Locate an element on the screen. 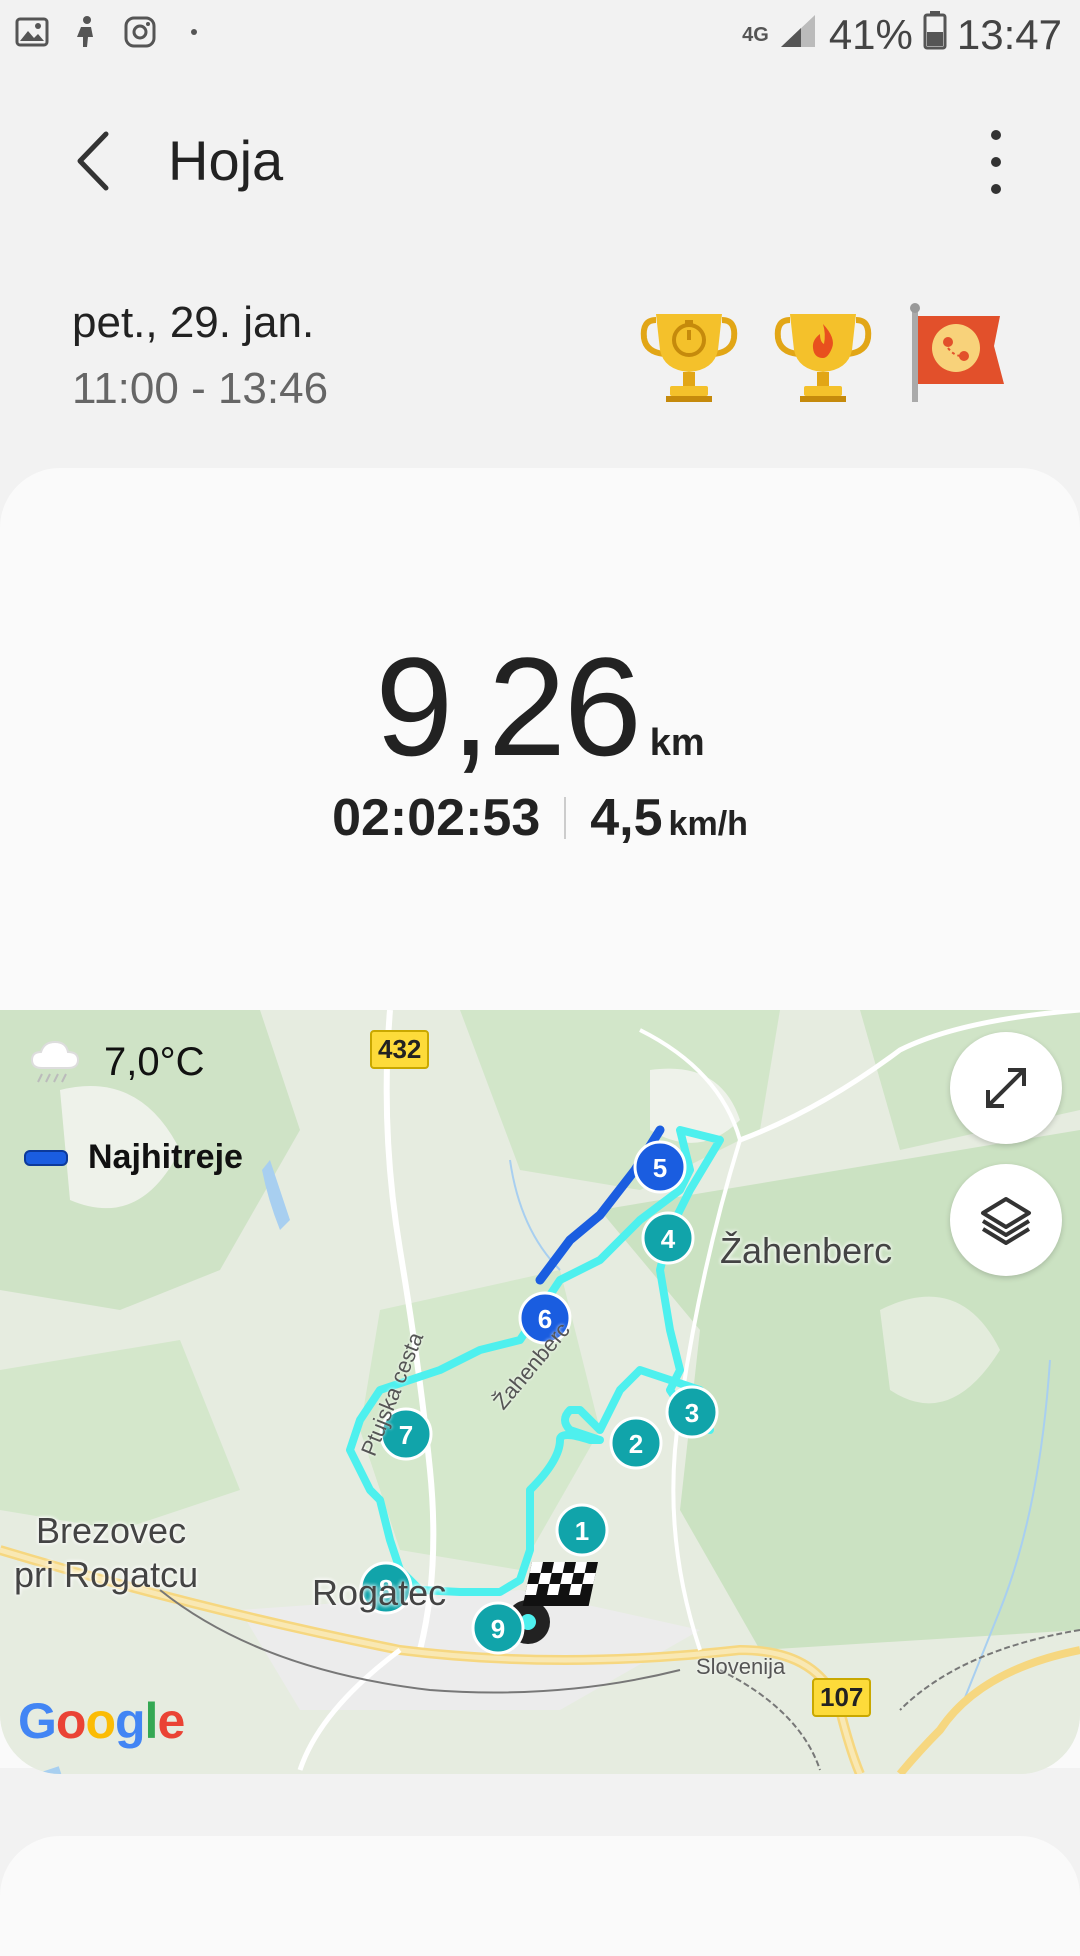  walking-notification-icon is located at coordinates (86, 32).